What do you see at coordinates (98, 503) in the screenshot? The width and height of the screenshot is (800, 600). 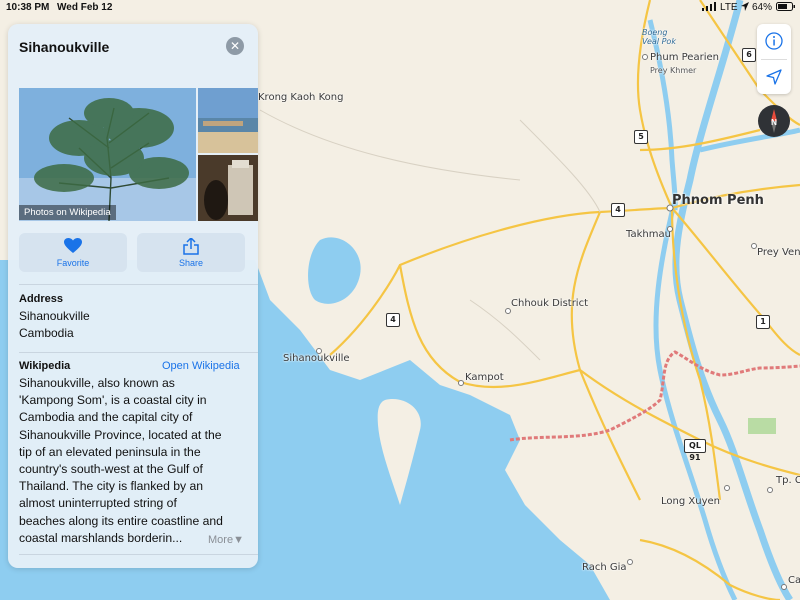 I see `summary-line: almost uninterrupted string of` at bounding box center [98, 503].